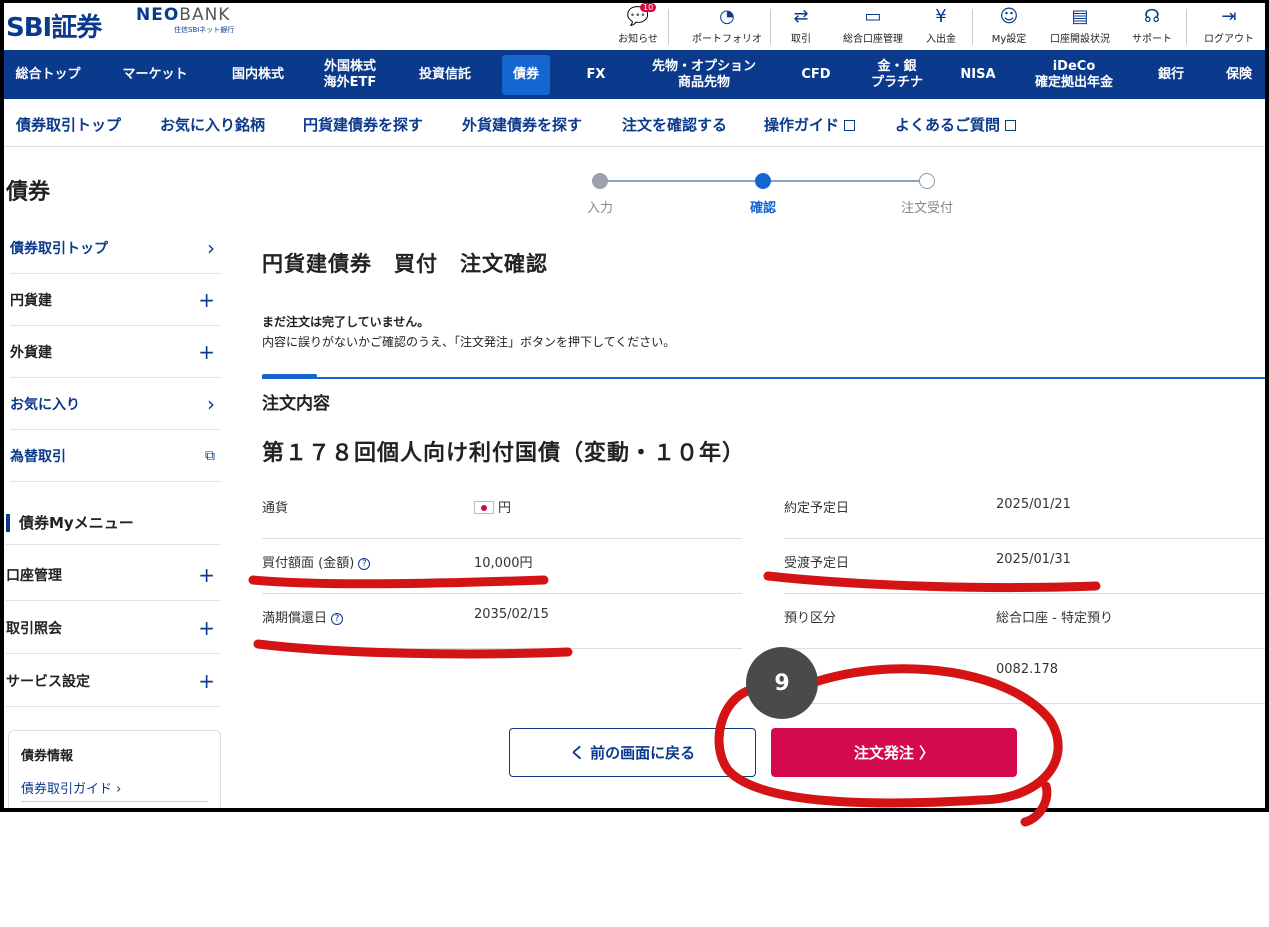 Image resolution: width=1269 pixels, height=927 pixels. Describe the element at coordinates (205, 15) in the screenshot. I see `neobank-logo-bank: BANK` at that location.